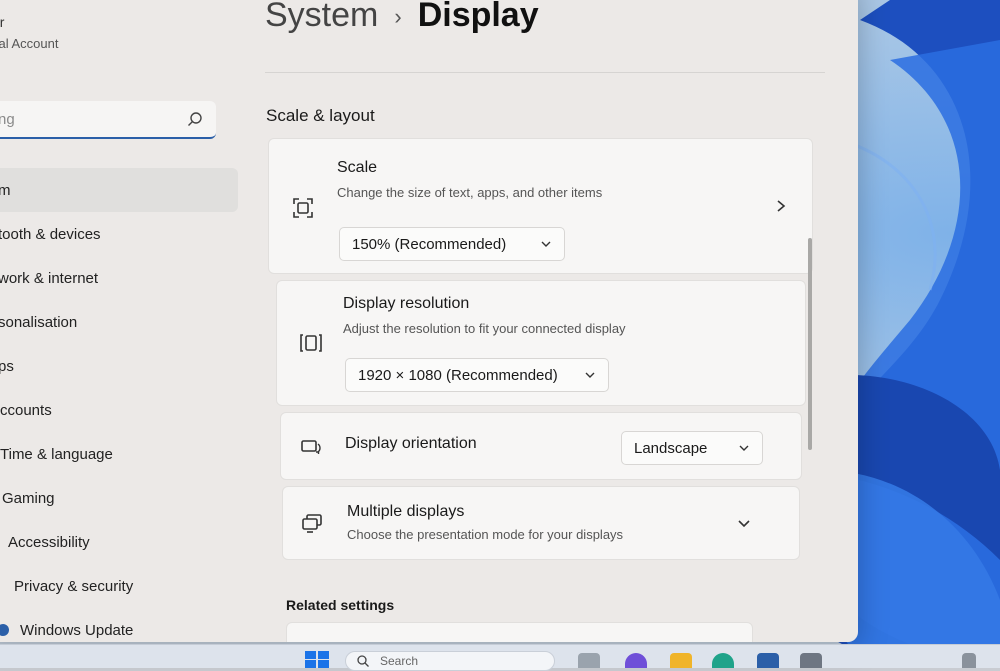 This screenshot has height=671, width=1000. Describe the element at coordinates (681, 660) in the screenshot. I see `taskbar-folder-icon` at that location.